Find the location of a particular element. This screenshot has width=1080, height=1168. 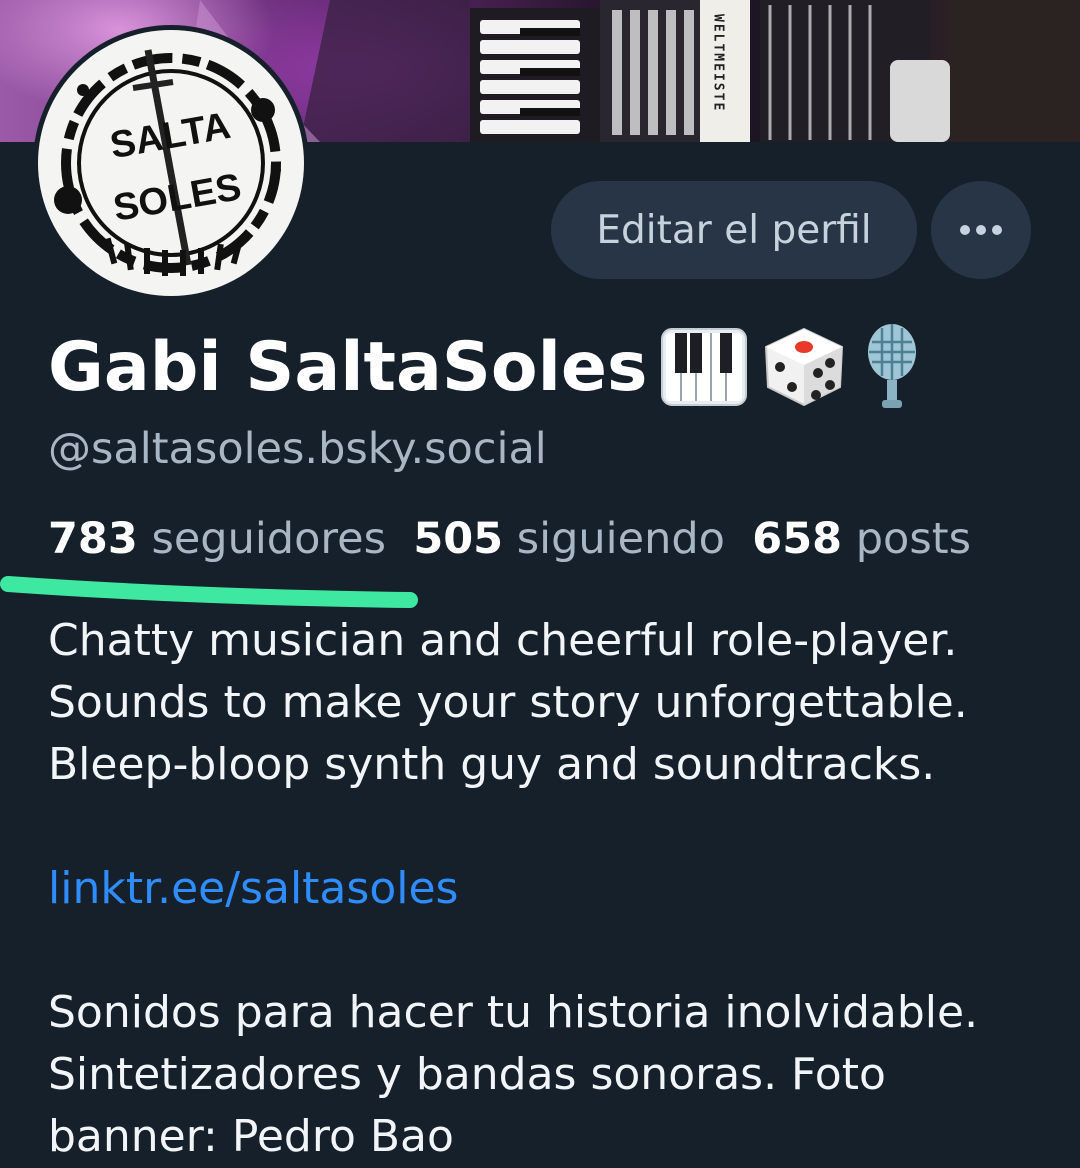

posts-label: posts is located at coordinates (913, 539).